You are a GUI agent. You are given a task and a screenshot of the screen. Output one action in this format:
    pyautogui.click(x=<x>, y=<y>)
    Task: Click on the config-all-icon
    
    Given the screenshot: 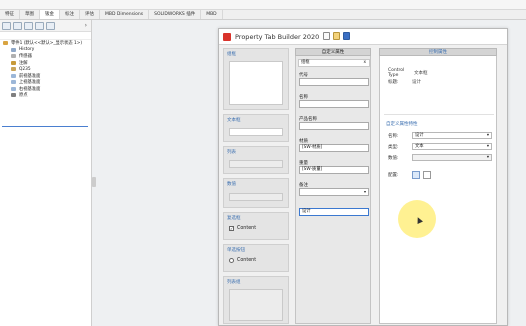 What is the action you would take?
    pyautogui.click(x=427, y=175)
    